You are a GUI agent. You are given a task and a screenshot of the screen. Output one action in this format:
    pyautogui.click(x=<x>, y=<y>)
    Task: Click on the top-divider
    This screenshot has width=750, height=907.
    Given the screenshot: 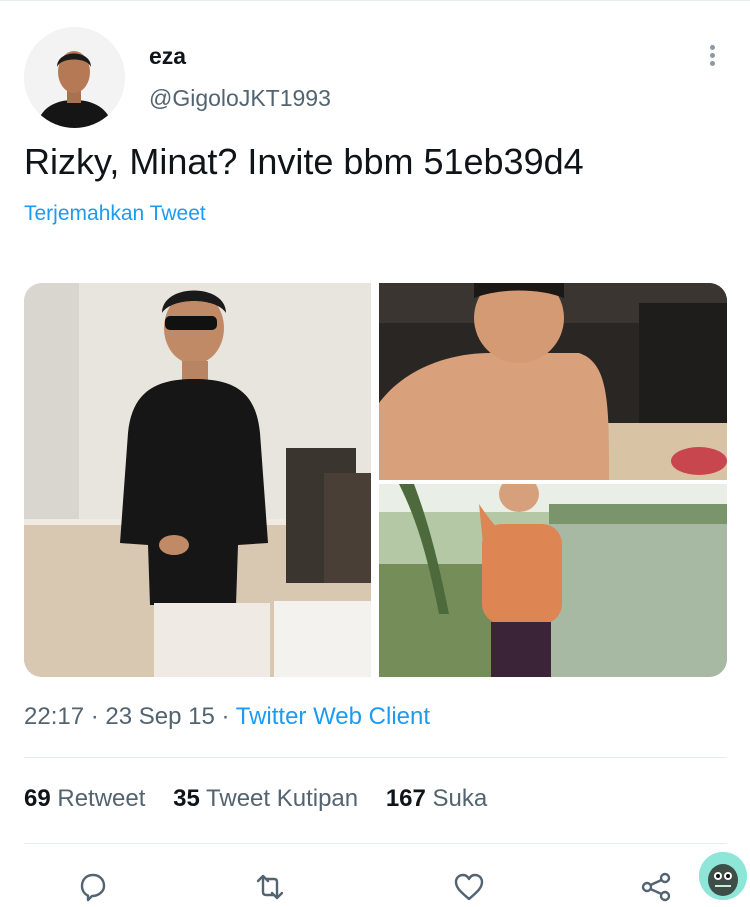 What is the action you would take?
    pyautogui.click(x=375, y=0)
    